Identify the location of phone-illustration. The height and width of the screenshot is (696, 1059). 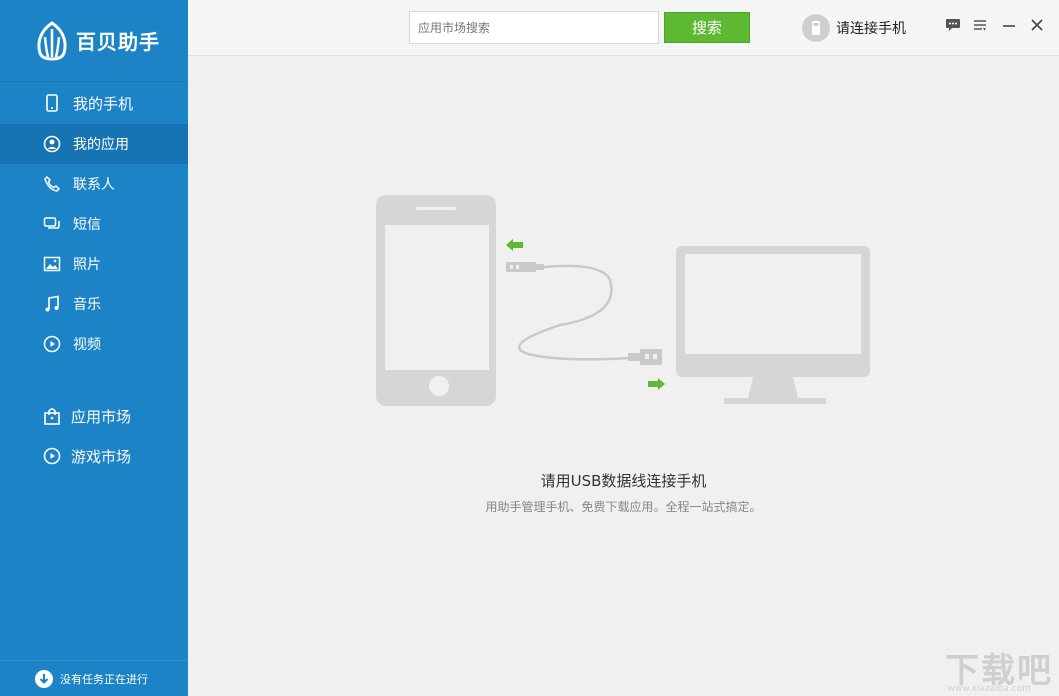
(436, 300).